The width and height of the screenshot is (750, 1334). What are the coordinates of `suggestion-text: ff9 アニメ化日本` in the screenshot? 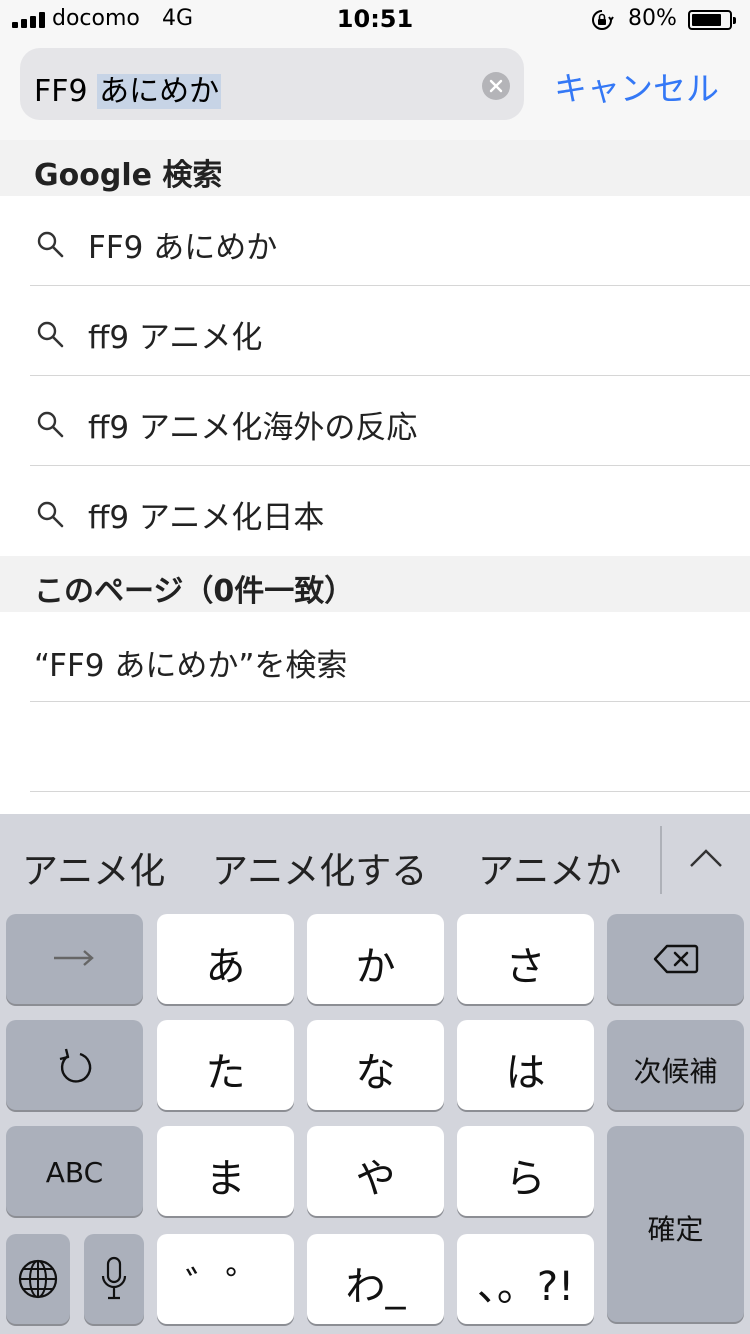 It's located at (206, 518).